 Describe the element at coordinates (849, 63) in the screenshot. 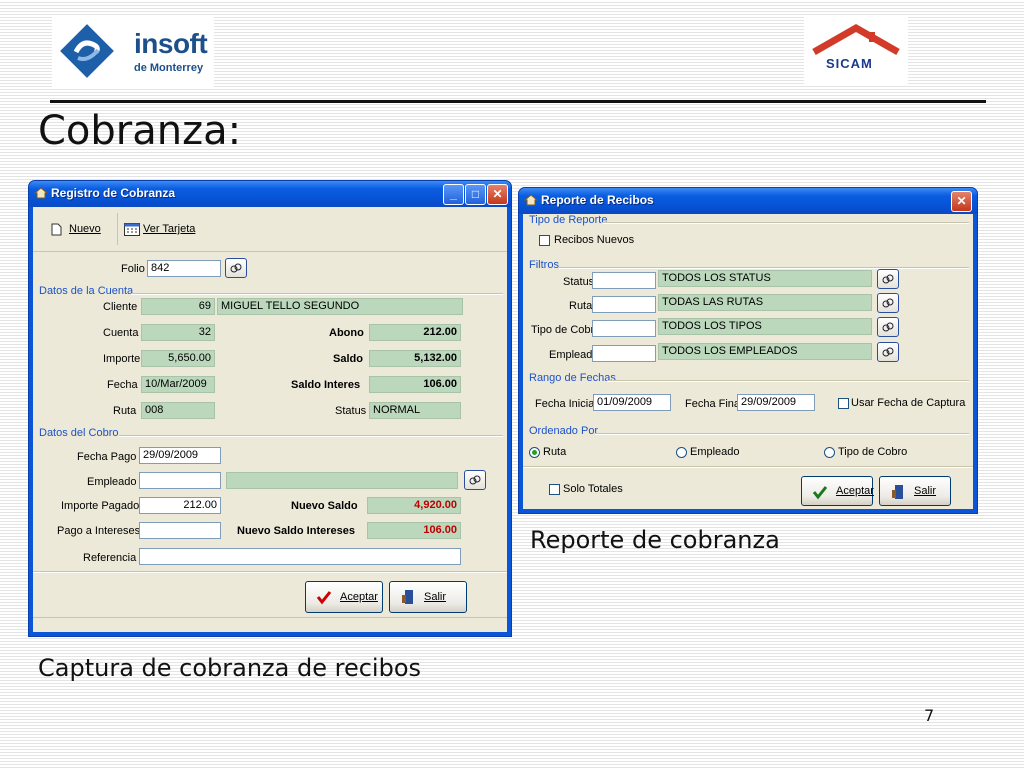

I see `sicam-logo-text: SICAM` at that location.